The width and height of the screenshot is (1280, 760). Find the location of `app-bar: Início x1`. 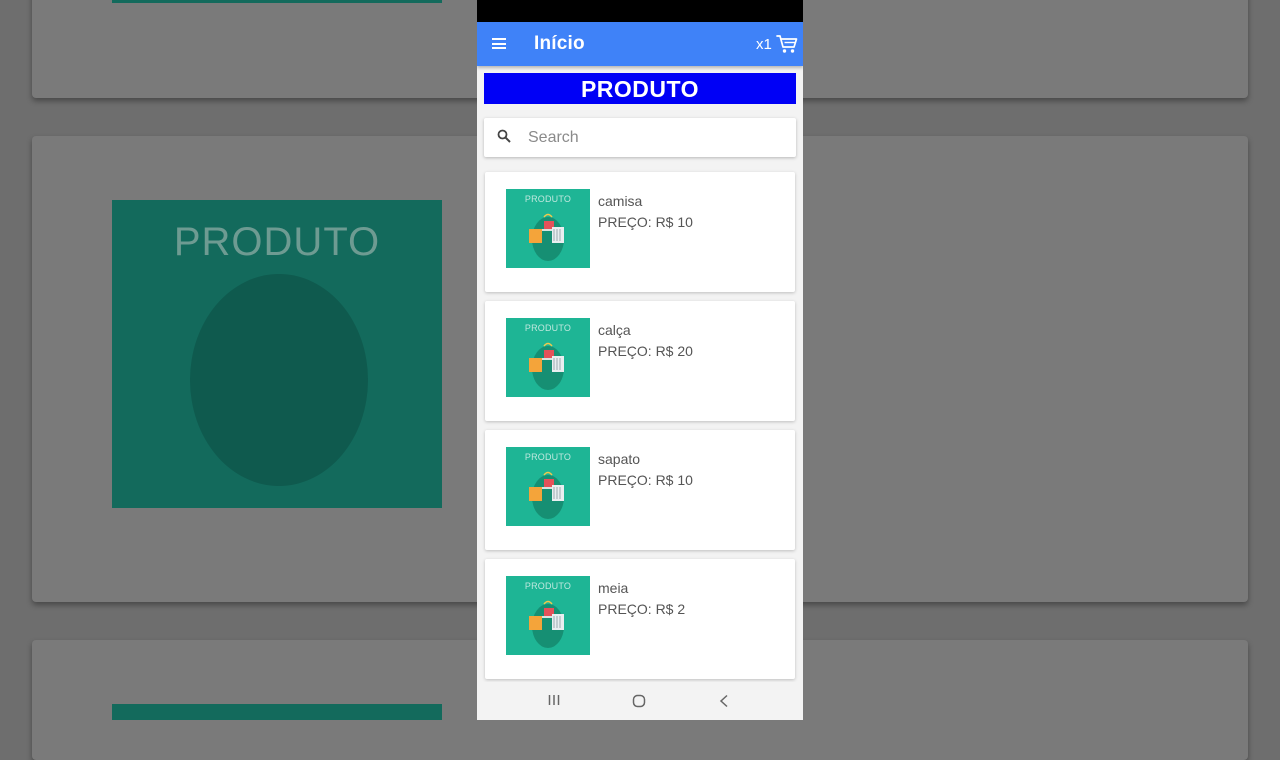

app-bar: Início x1 is located at coordinates (640, 44).